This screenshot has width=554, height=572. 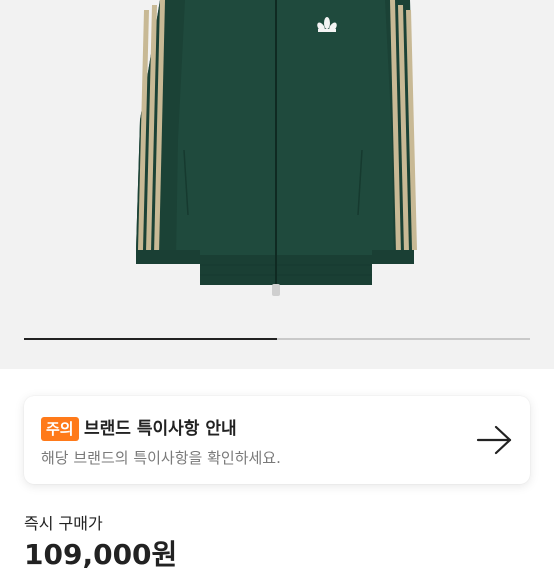 I want to click on arrow-right-icon, so click(x=495, y=440).